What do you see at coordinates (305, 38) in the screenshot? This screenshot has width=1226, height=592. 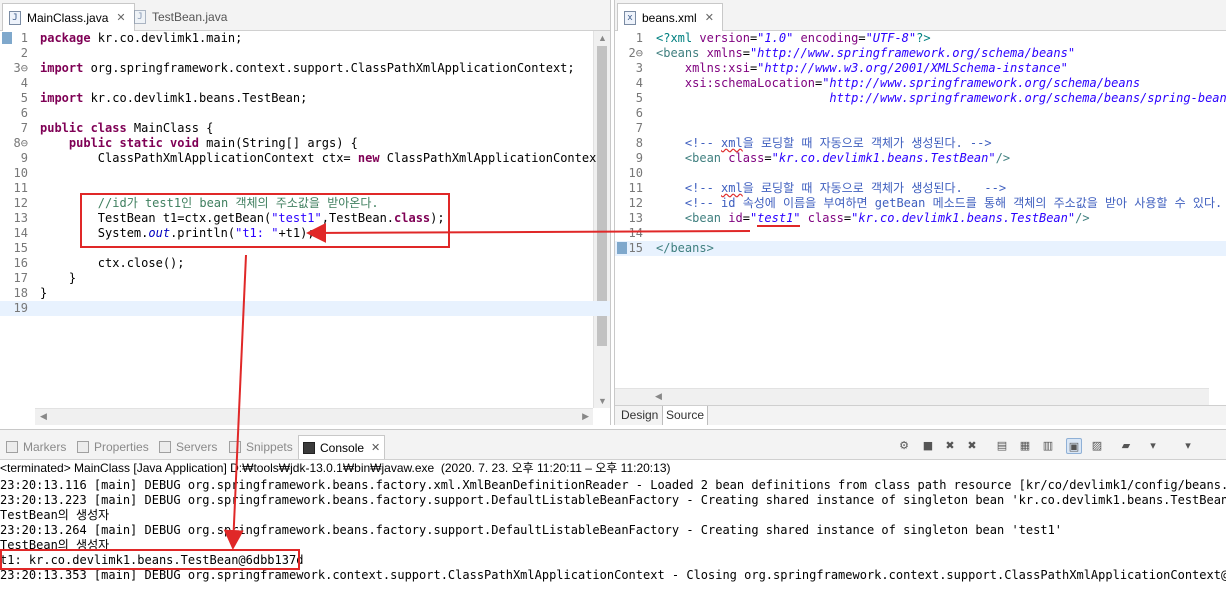 I see `code-line: 1 package kr.co.devlimk1.main;` at bounding box center [305, 38].